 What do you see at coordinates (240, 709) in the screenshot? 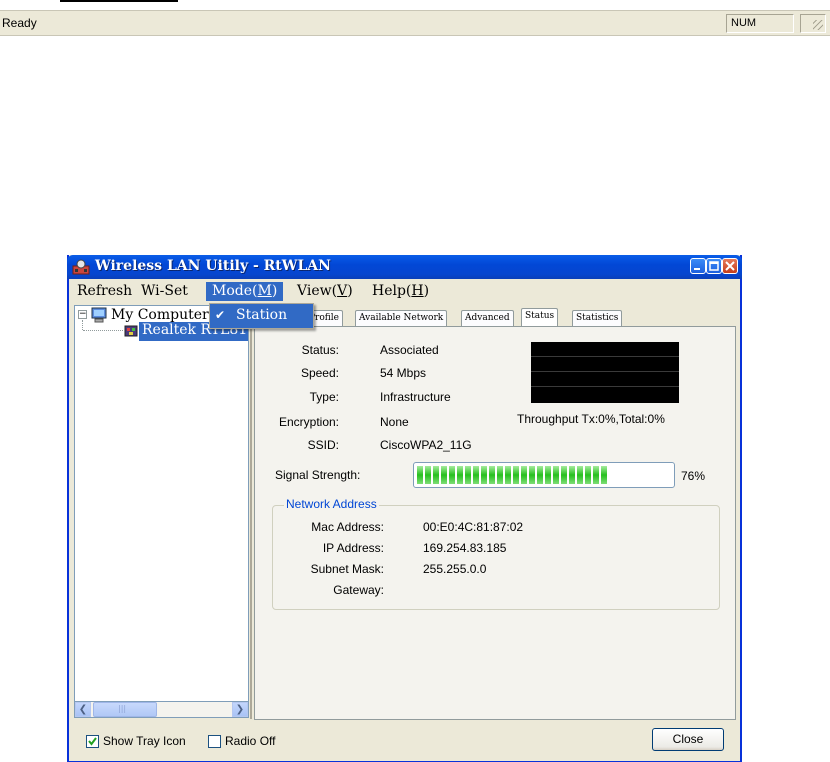
I see `scroll-right-icon: ❯` at bounding box center [240, 709].